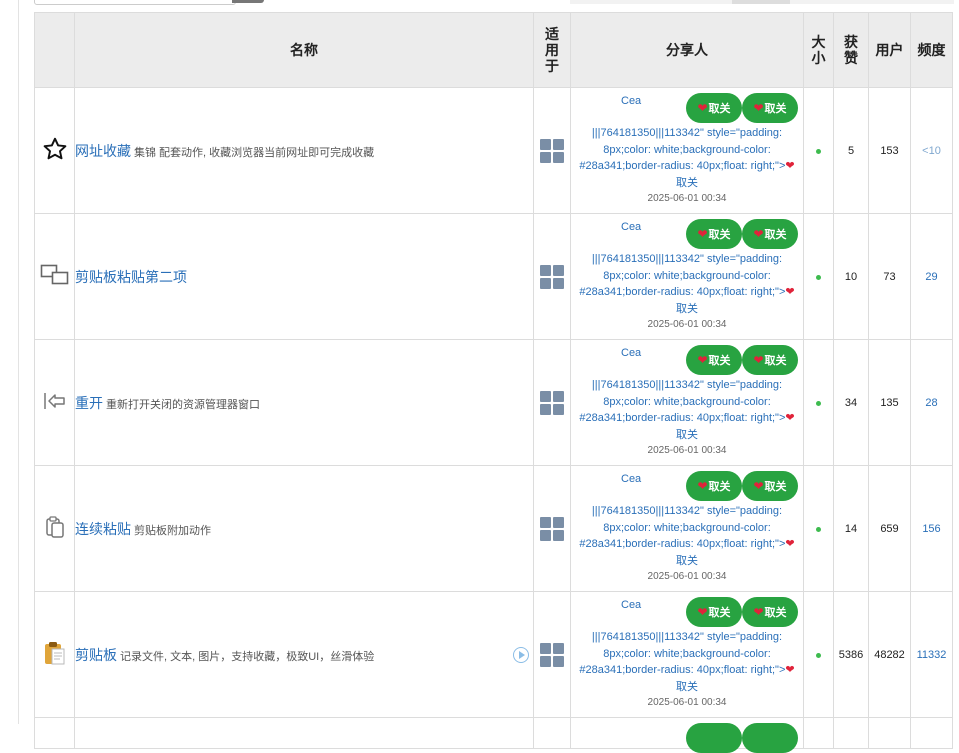 This screenshot has width=959, height=753. Describe the element at coordinates (931, 50) in the screenshot. I see `header-freq: 频度` at that location.